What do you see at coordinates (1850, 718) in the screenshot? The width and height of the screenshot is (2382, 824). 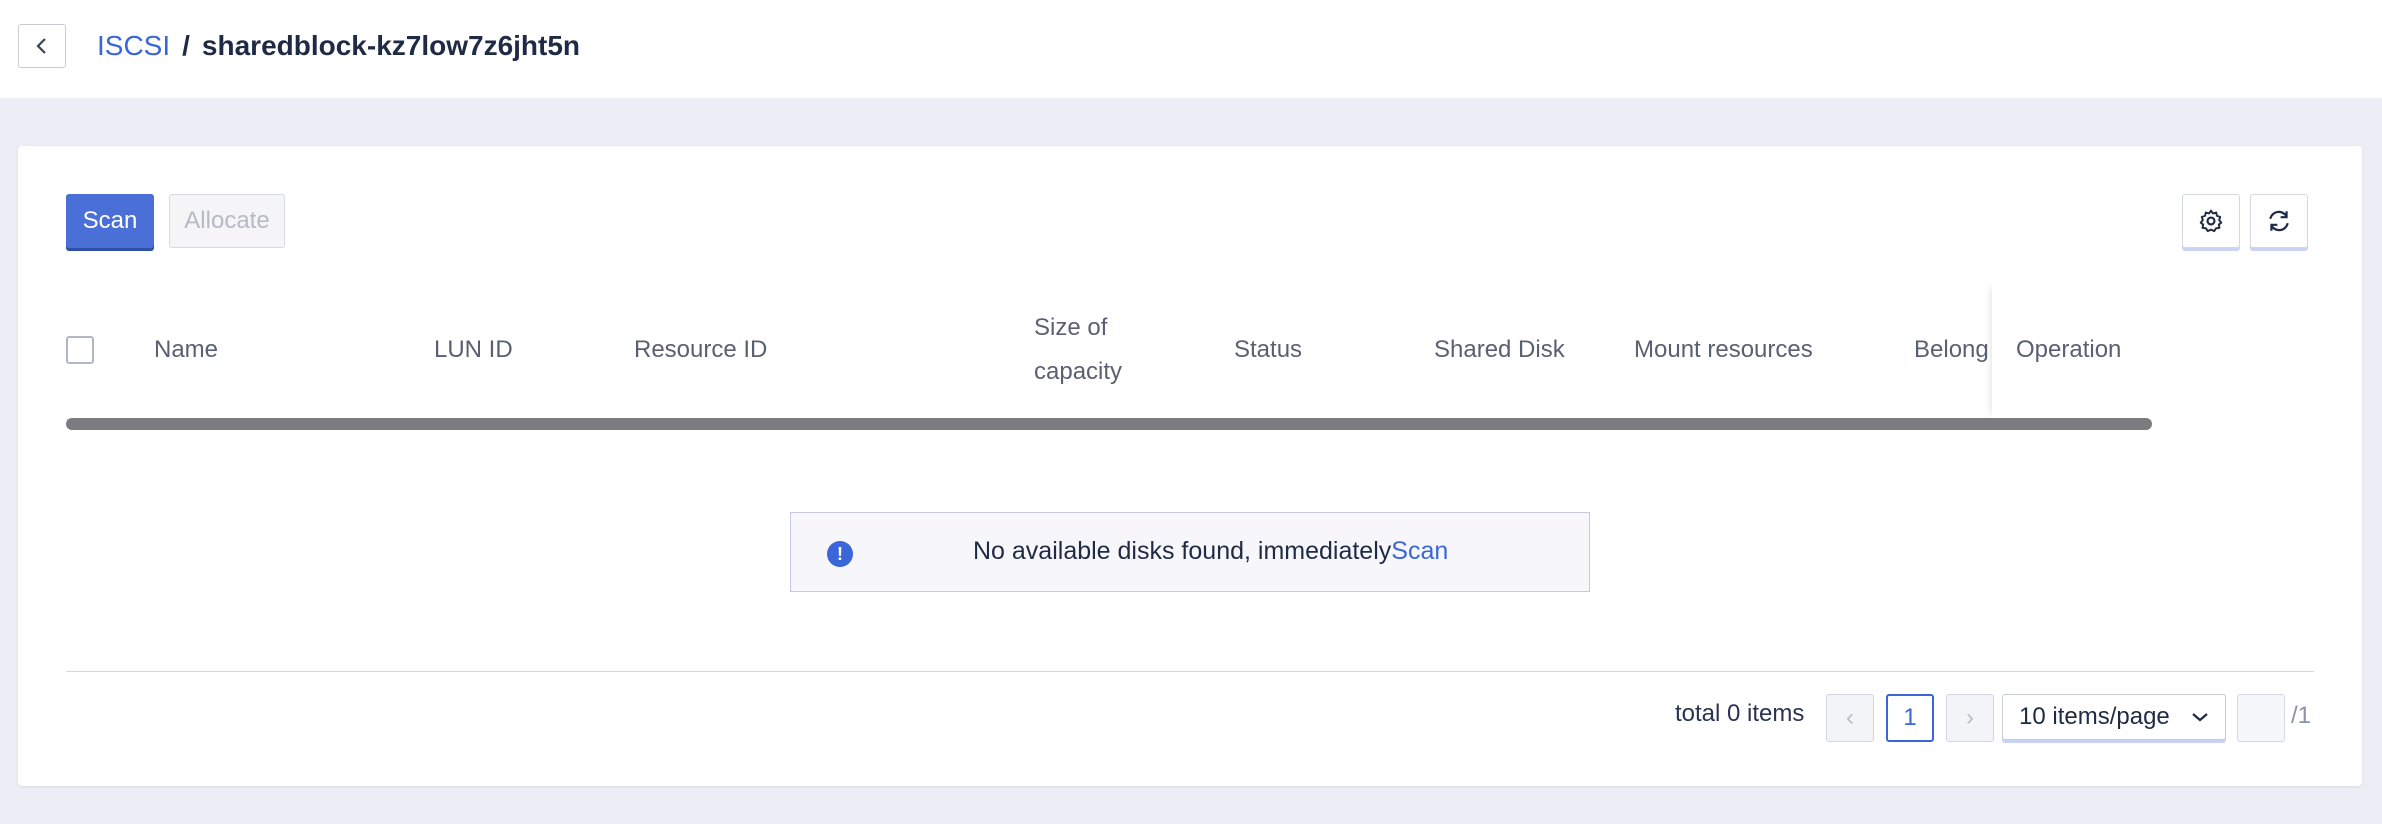 I see `prev-page-button: ‹` at bounding box center [1850, 718].